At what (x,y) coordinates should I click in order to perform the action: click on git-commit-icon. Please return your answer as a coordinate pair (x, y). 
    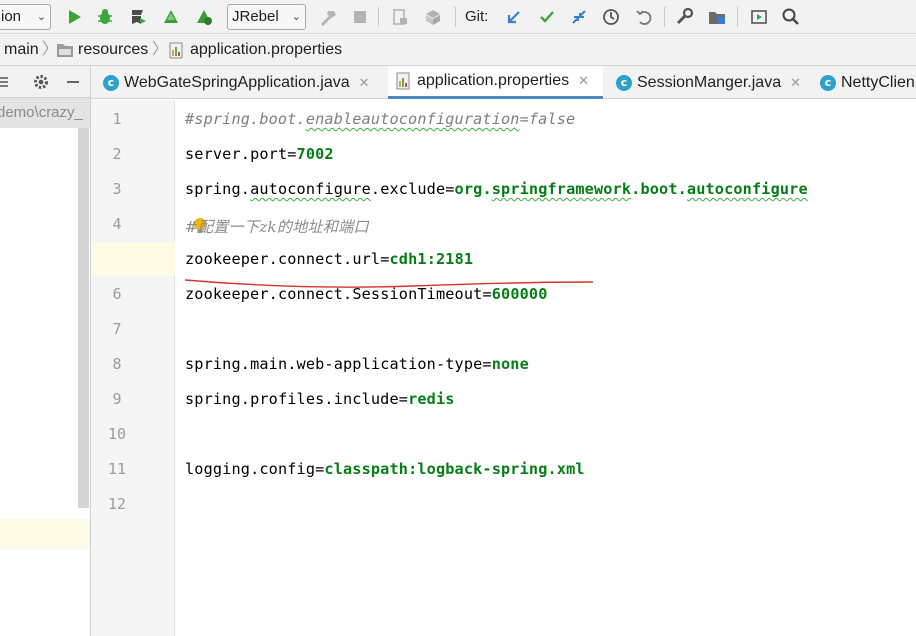
    Looking at the image, I should click on (547, 17).